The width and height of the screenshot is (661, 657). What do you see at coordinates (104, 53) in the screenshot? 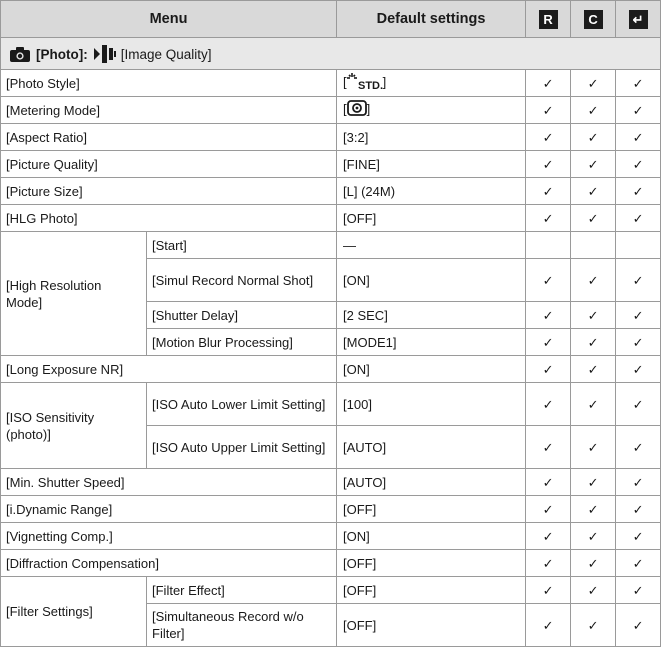
I see `image-quality-icon` at bounding box center [104, 53].